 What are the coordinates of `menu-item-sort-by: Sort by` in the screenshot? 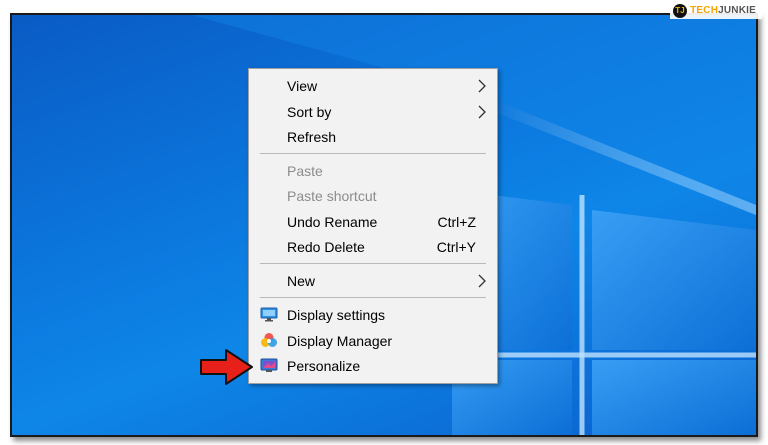 It's located at (373, 111).